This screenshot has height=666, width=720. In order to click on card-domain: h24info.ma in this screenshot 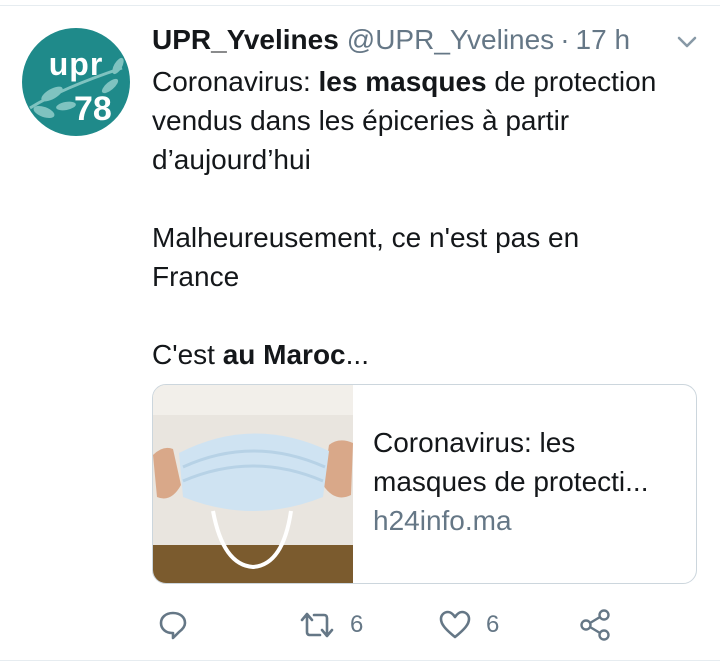, I will do `click(442, 520)`.